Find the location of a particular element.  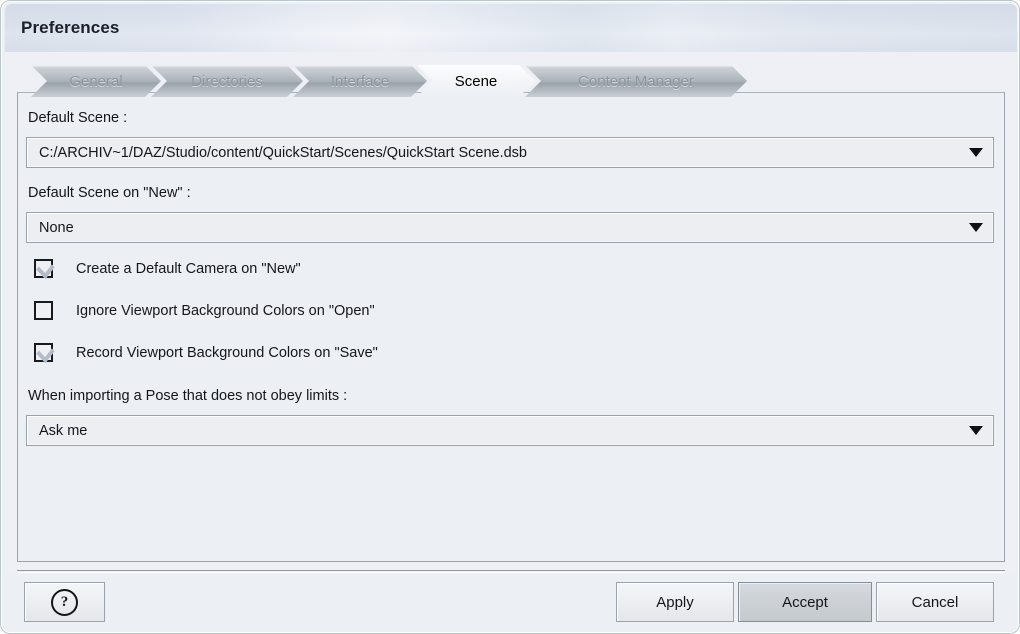

tab-scene: Scene is located at coordinates (476, 81).